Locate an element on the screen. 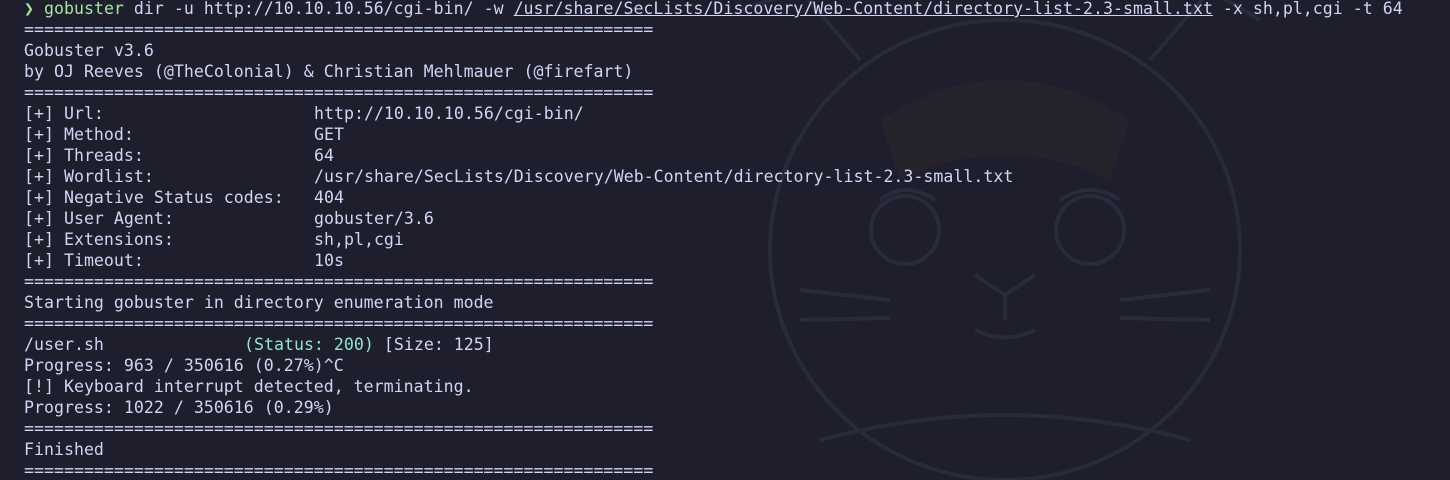 The width and height of the screenshot is (1450, 480). result-status: (Status: 200) is located at coordinates (309, 344).